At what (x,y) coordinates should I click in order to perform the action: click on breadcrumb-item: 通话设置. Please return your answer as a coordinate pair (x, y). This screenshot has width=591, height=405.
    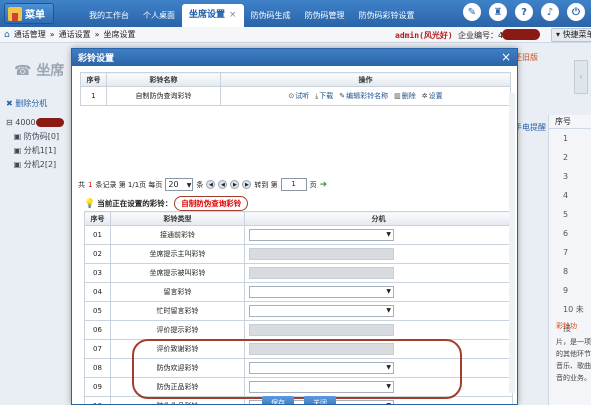
    Looking at the image, I should click on (75, 34).